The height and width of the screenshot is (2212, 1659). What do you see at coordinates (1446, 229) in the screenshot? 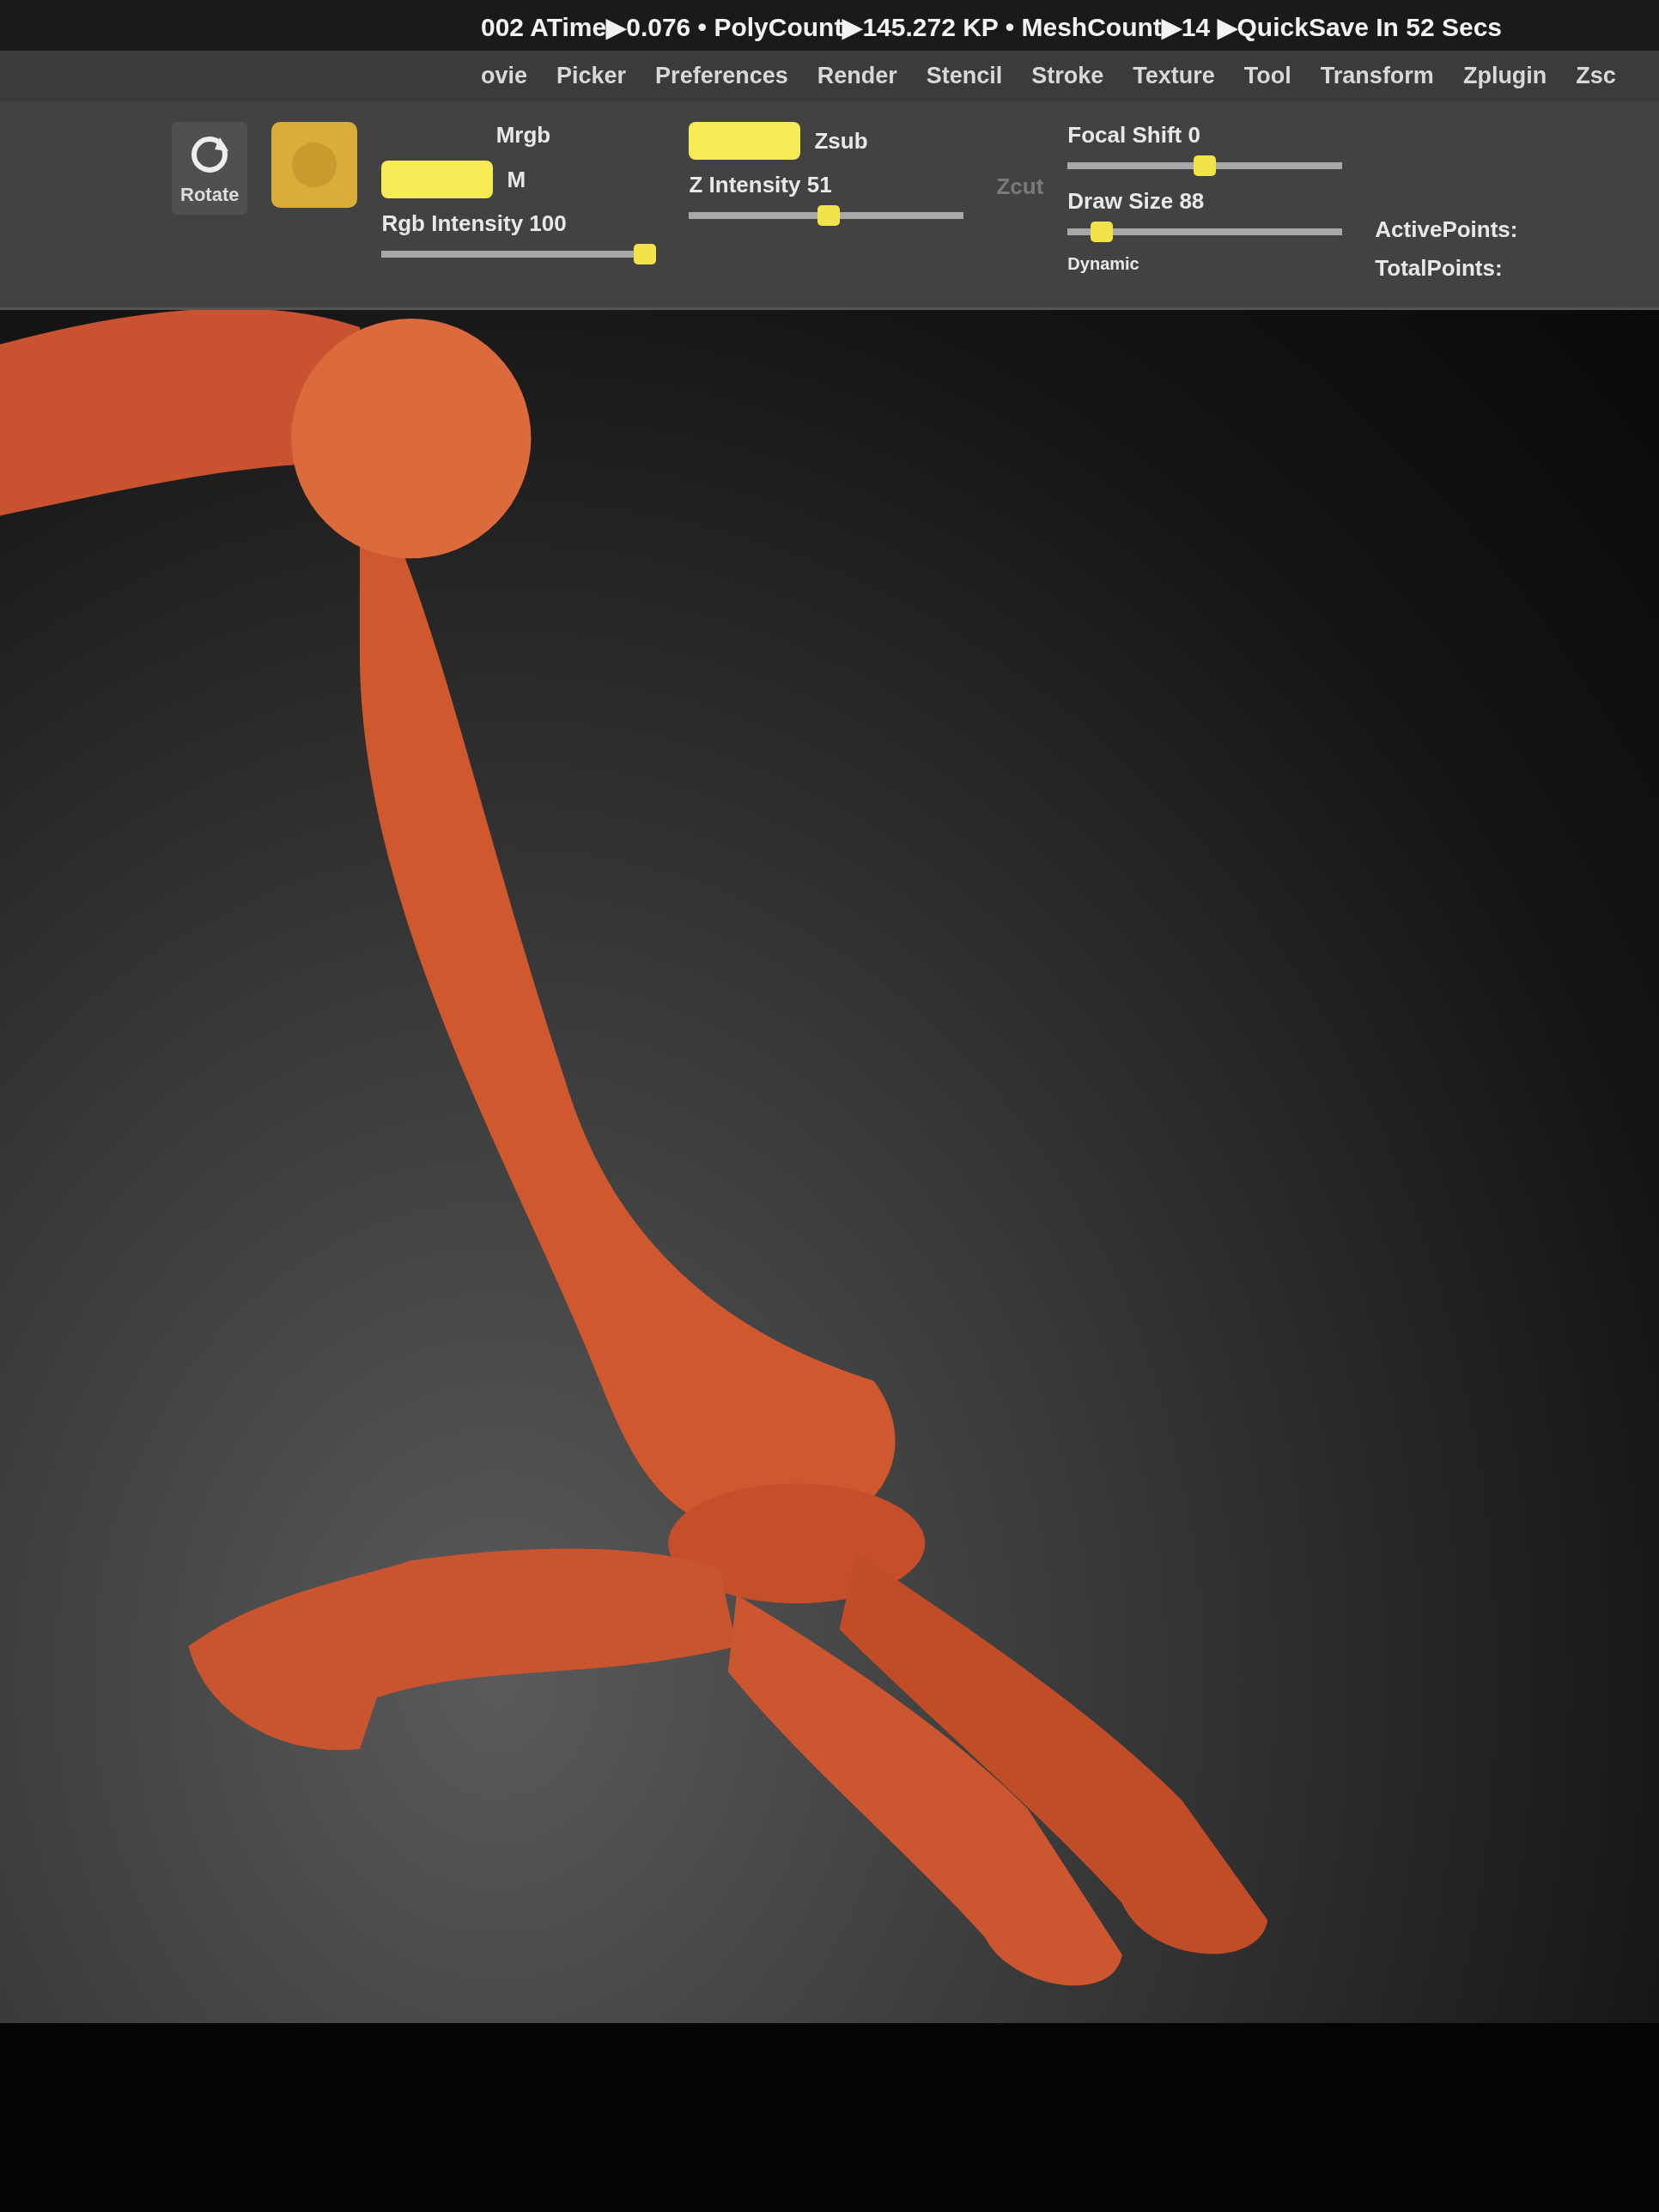
I see `points-label: ActivePoints:` at bounding box center [1446, 229].